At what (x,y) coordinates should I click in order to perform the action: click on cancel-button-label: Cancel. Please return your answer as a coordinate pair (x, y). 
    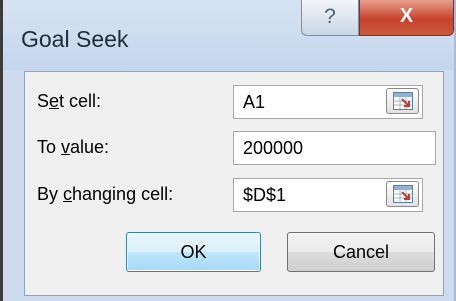
    Looking at the image, I should click on (361, 252).